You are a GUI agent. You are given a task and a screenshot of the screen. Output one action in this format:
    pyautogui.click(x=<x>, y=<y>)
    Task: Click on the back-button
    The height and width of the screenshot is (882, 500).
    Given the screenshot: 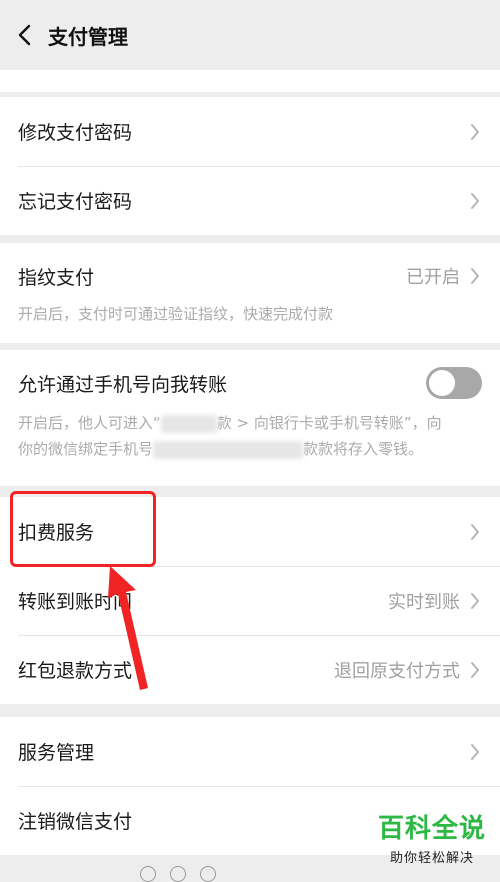 What is the action you would take?
    pyautogui.click(x=24, y=35)
    